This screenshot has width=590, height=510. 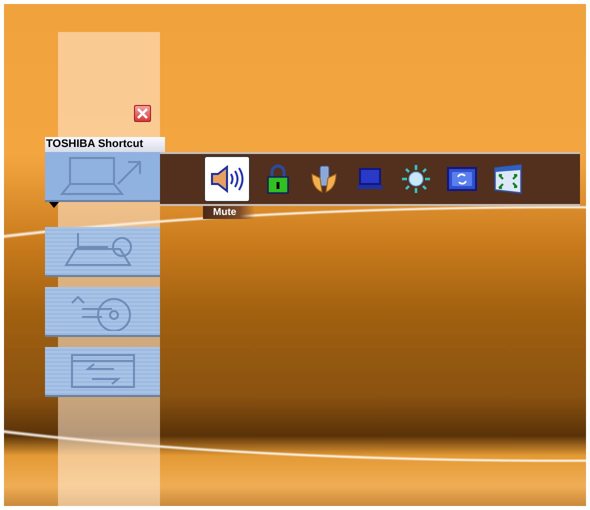 I want to click on close-button, so click(x=142, y=113).